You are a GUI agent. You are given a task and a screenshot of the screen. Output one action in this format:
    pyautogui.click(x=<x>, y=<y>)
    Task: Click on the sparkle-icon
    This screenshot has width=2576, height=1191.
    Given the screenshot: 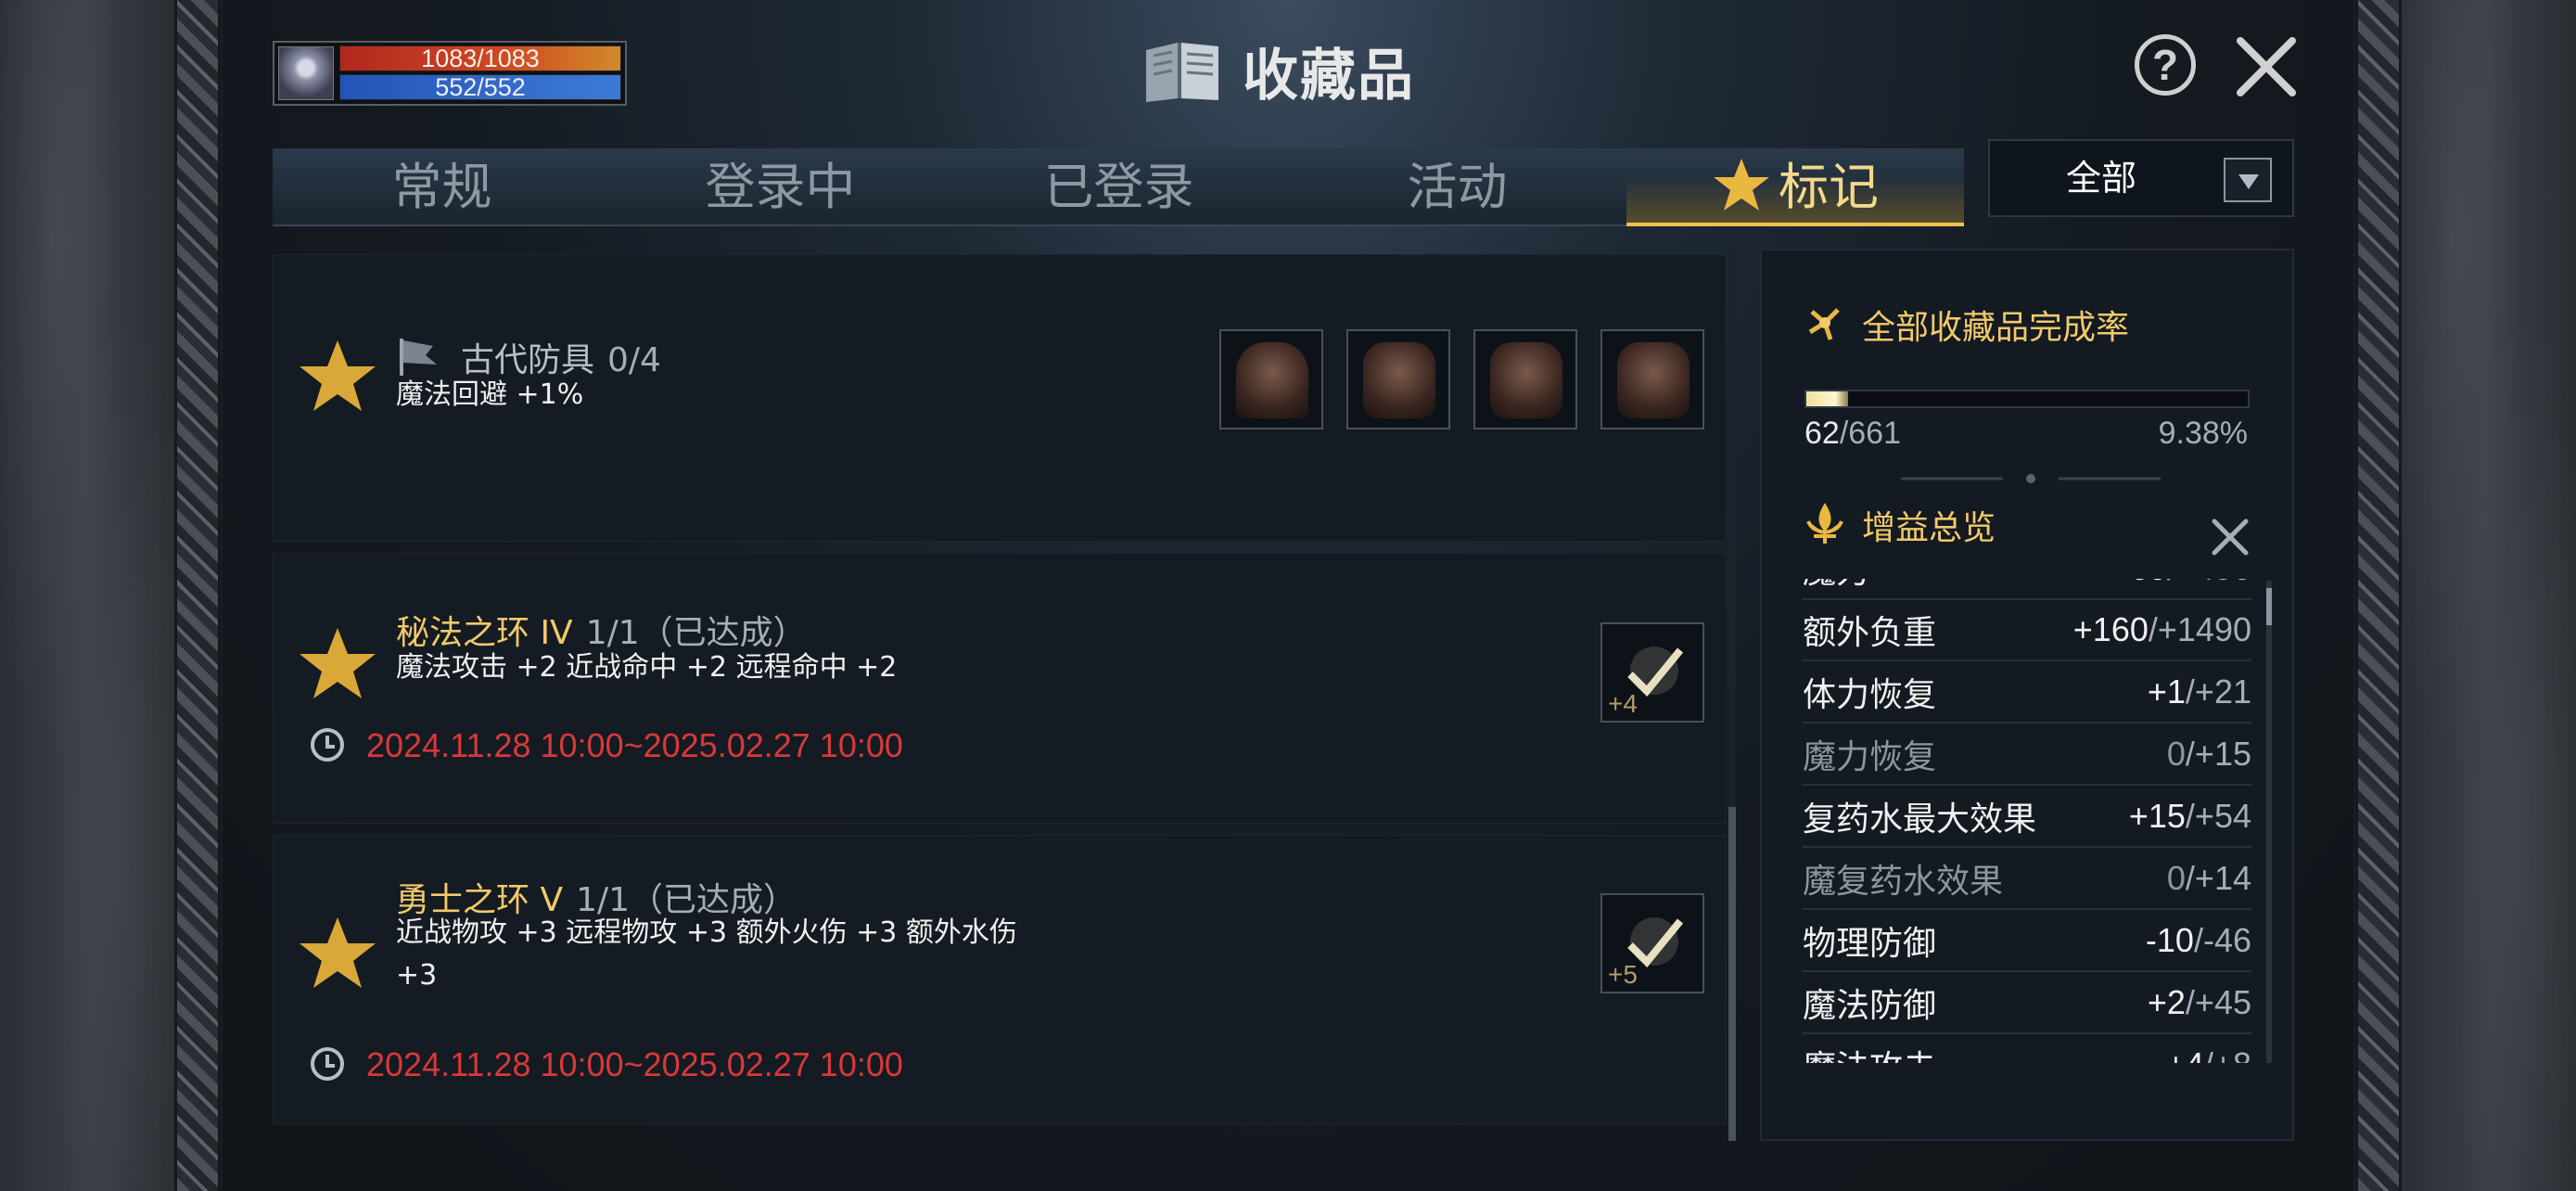 What is the action you would take?
    pyautogui.click(x=1824, y=324)
    